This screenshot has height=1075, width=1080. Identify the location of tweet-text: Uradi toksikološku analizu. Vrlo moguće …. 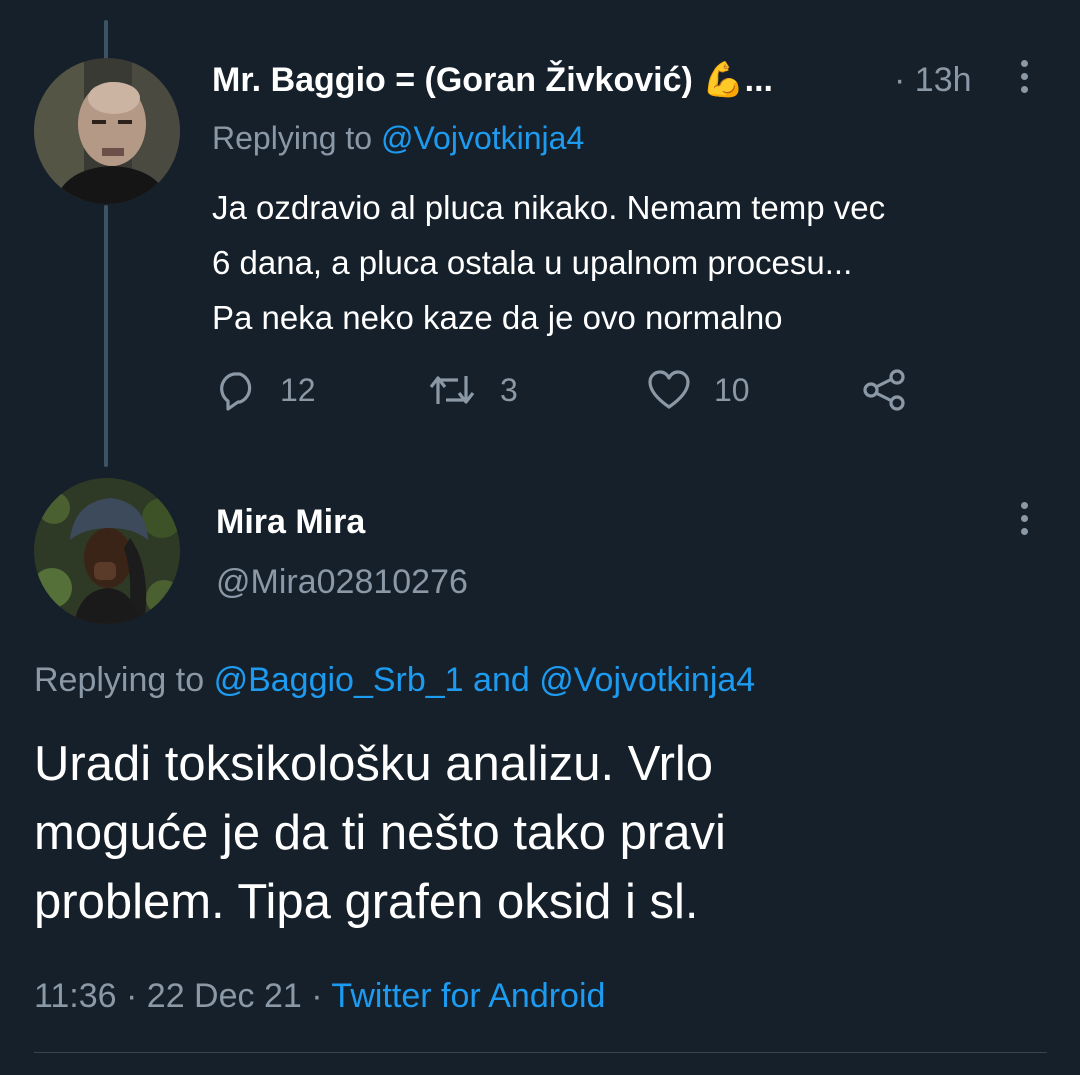
(380, 833).